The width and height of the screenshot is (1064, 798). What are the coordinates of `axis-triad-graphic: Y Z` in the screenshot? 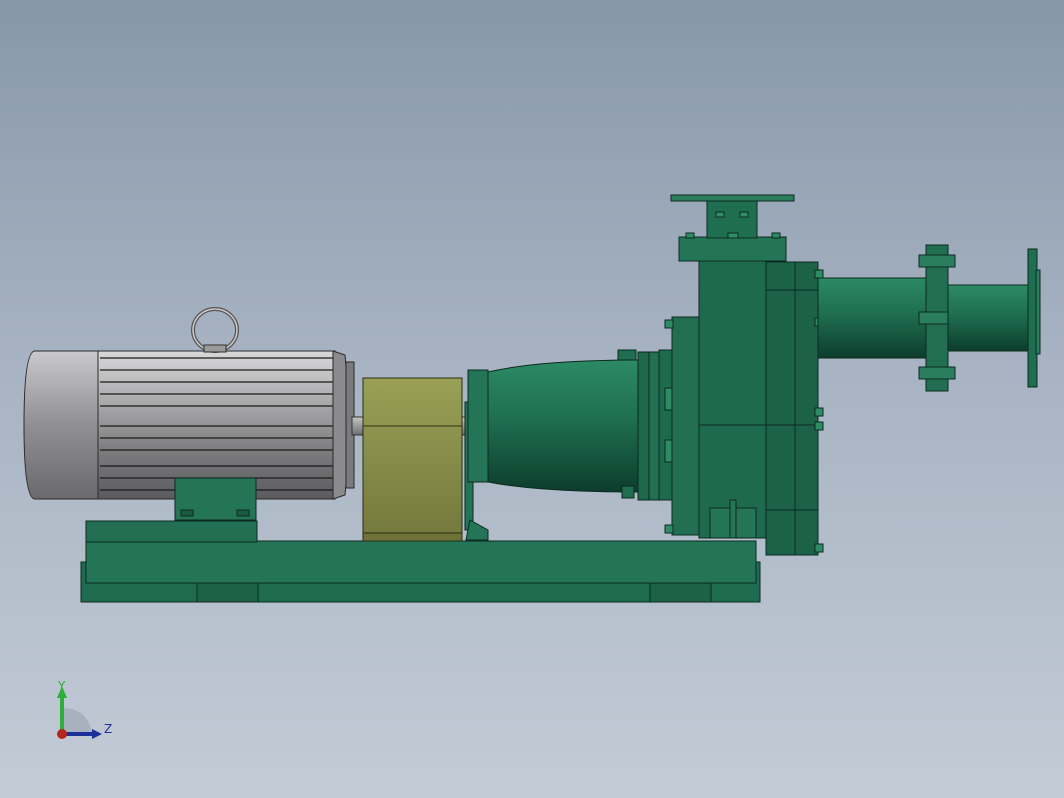 It's located at (84, 709).